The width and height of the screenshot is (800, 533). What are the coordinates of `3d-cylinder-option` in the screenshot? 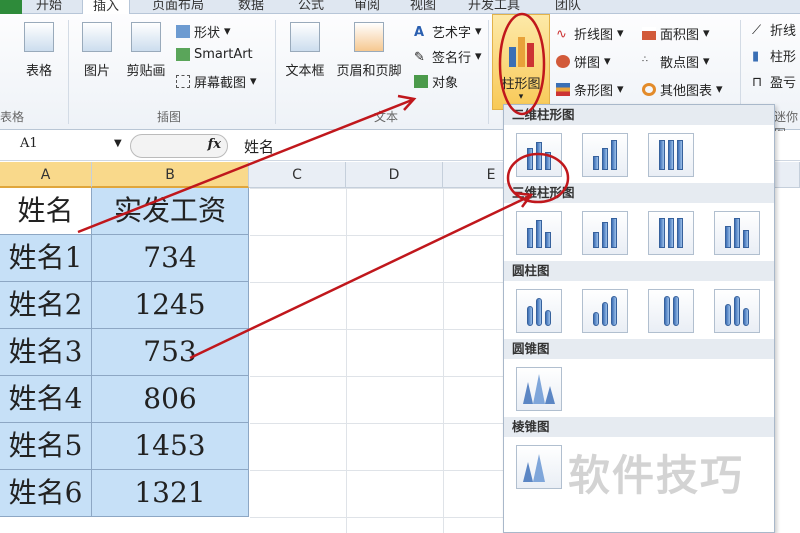 It's located at (737, 311).